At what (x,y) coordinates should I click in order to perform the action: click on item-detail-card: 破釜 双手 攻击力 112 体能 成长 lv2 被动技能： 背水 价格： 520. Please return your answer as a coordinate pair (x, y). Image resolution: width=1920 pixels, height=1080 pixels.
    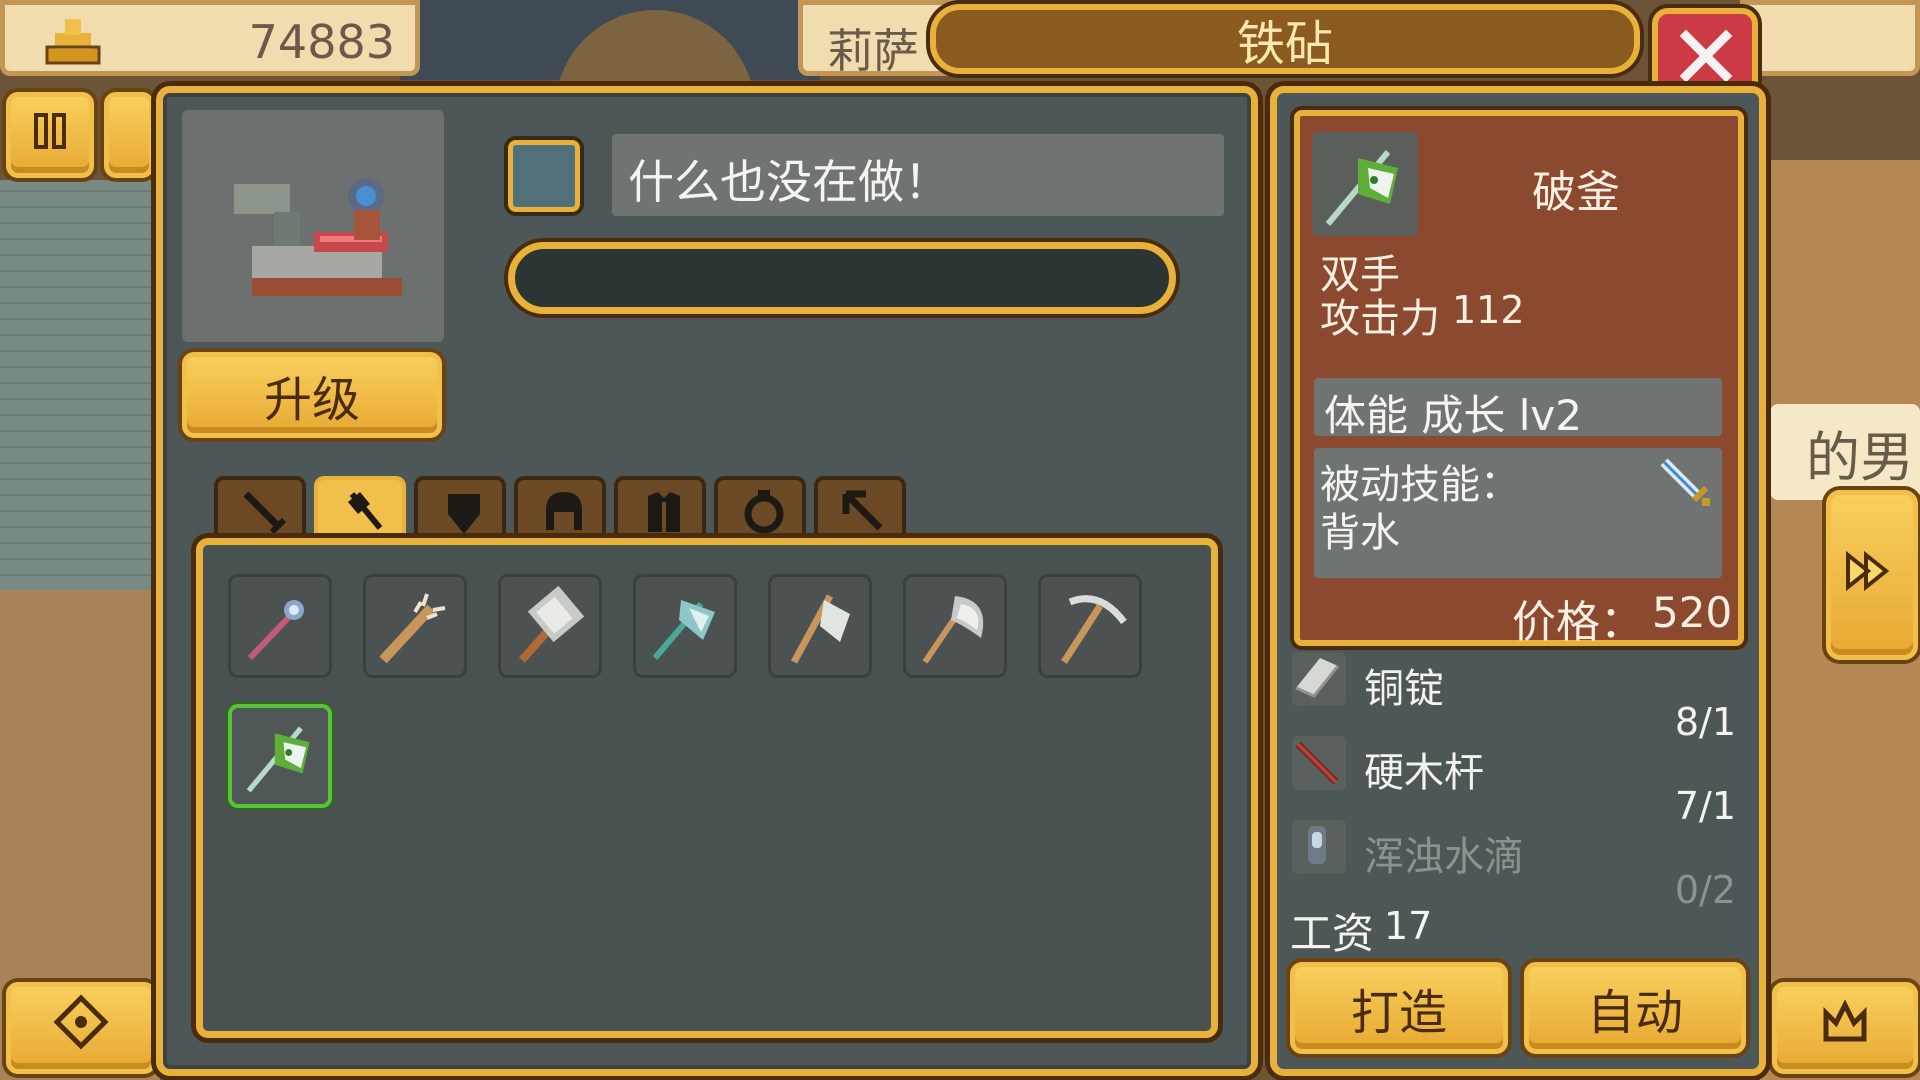
    Looking at the image, I should click on (1519, 379).